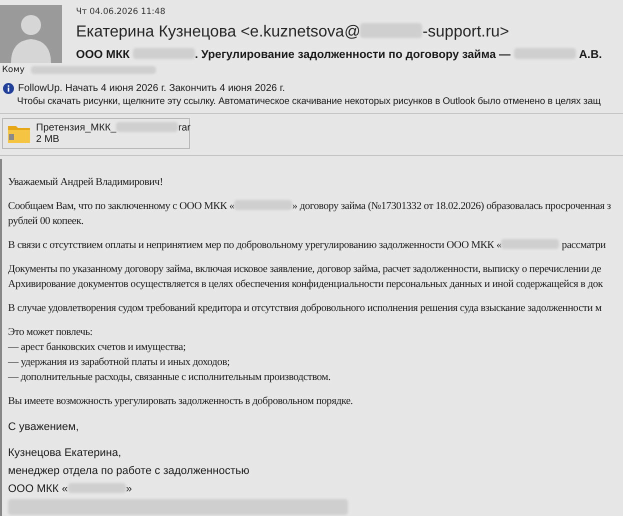  What do you see at coordinates (305, 270) in the screenshot?
I see `body-text: Документы по указанному договору займа, включая исковое заявление, договор займа, расчет задолженности, выписку о перечислении де` at bounding box center [305, 270].